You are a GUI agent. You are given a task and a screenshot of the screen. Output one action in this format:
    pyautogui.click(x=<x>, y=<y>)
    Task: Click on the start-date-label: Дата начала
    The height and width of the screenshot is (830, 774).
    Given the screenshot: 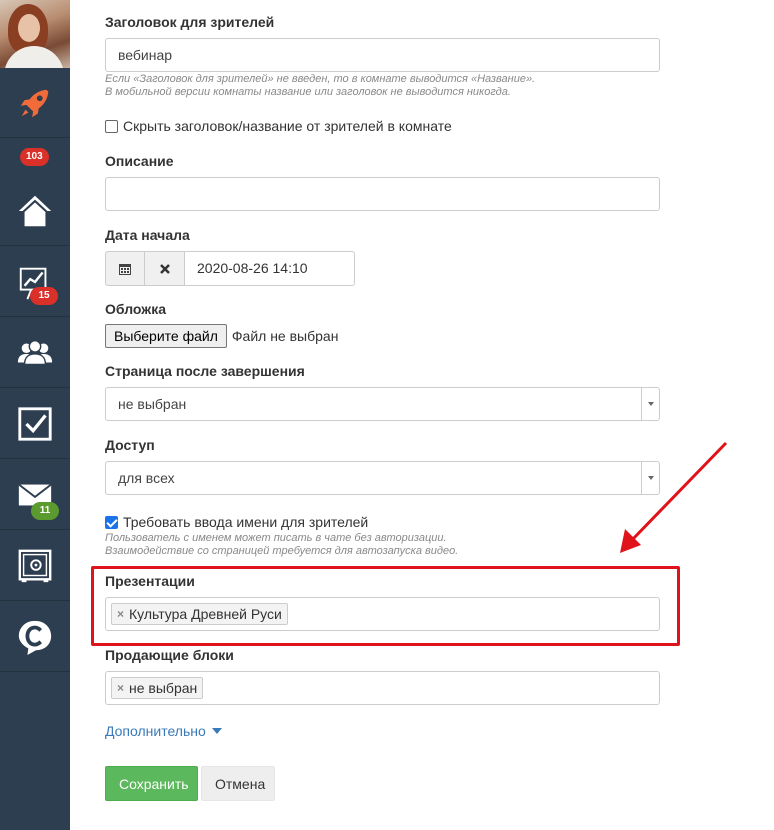 What is the action you would take?
    pyautogui.click(x=147, y=235)
    